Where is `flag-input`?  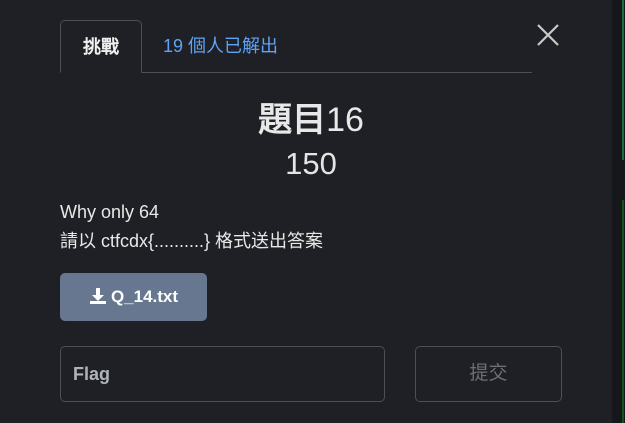
flag-input is located at coordinates (222, 374).